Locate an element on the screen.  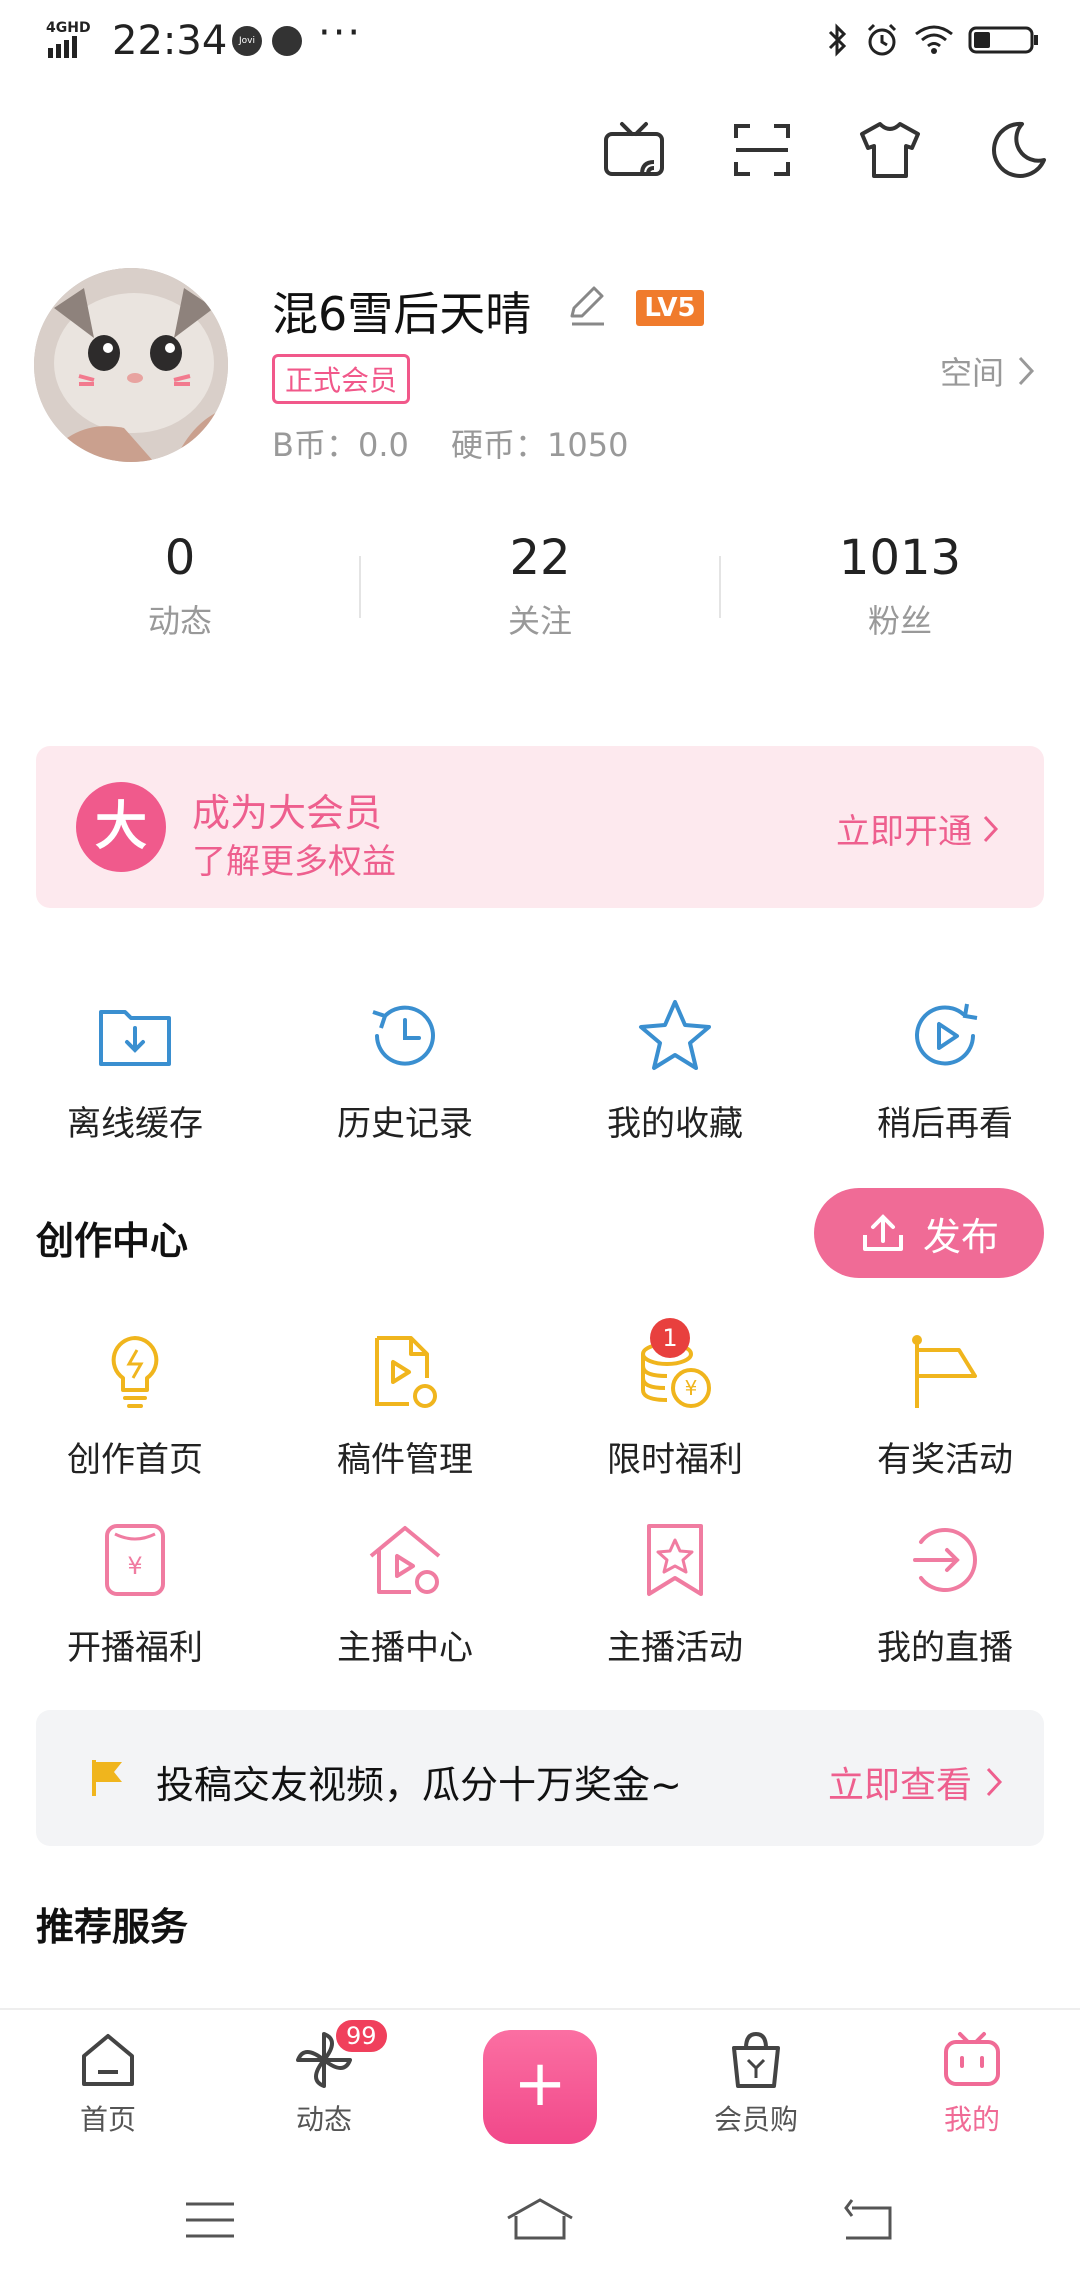
live-welfare-icon: ¥ is located at coordinates (135, 1560).